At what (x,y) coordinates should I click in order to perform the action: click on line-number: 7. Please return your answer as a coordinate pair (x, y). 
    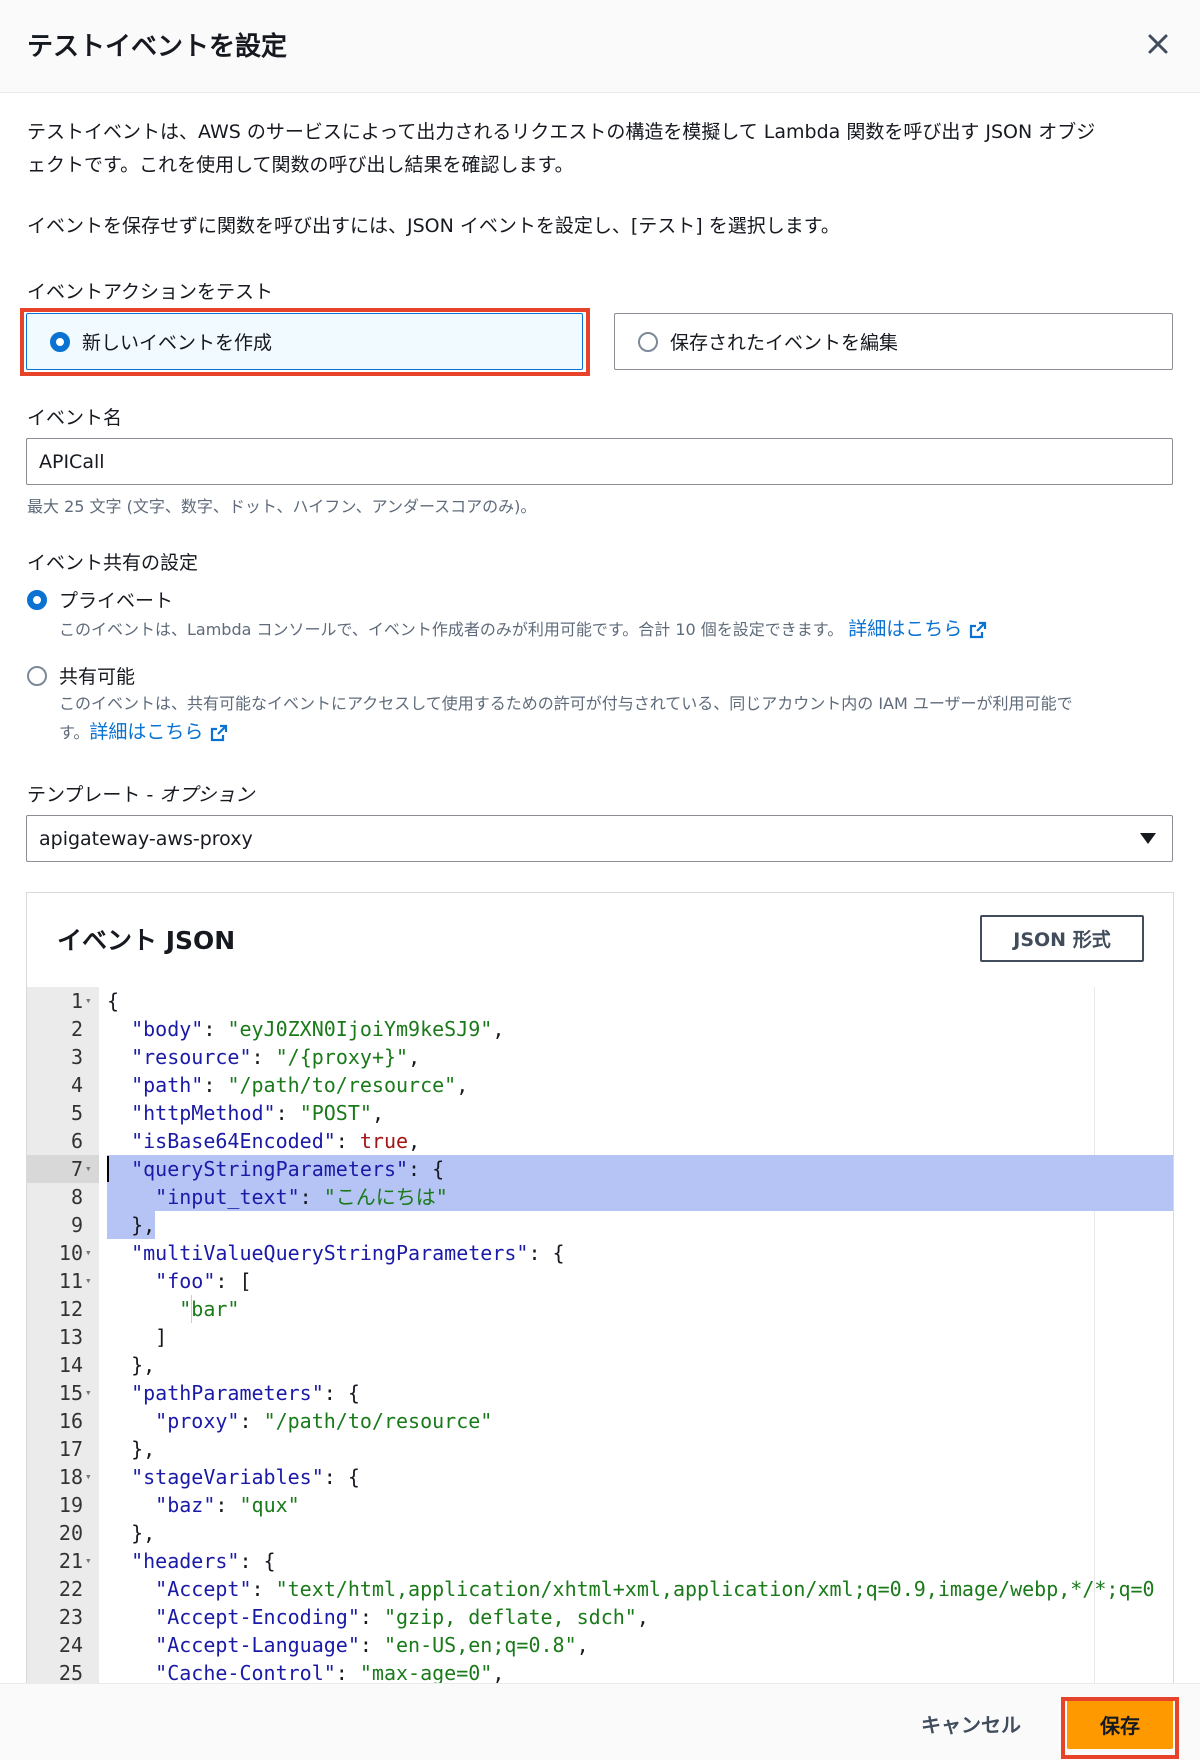
    Looking at the image, I should click on (76, 1169).